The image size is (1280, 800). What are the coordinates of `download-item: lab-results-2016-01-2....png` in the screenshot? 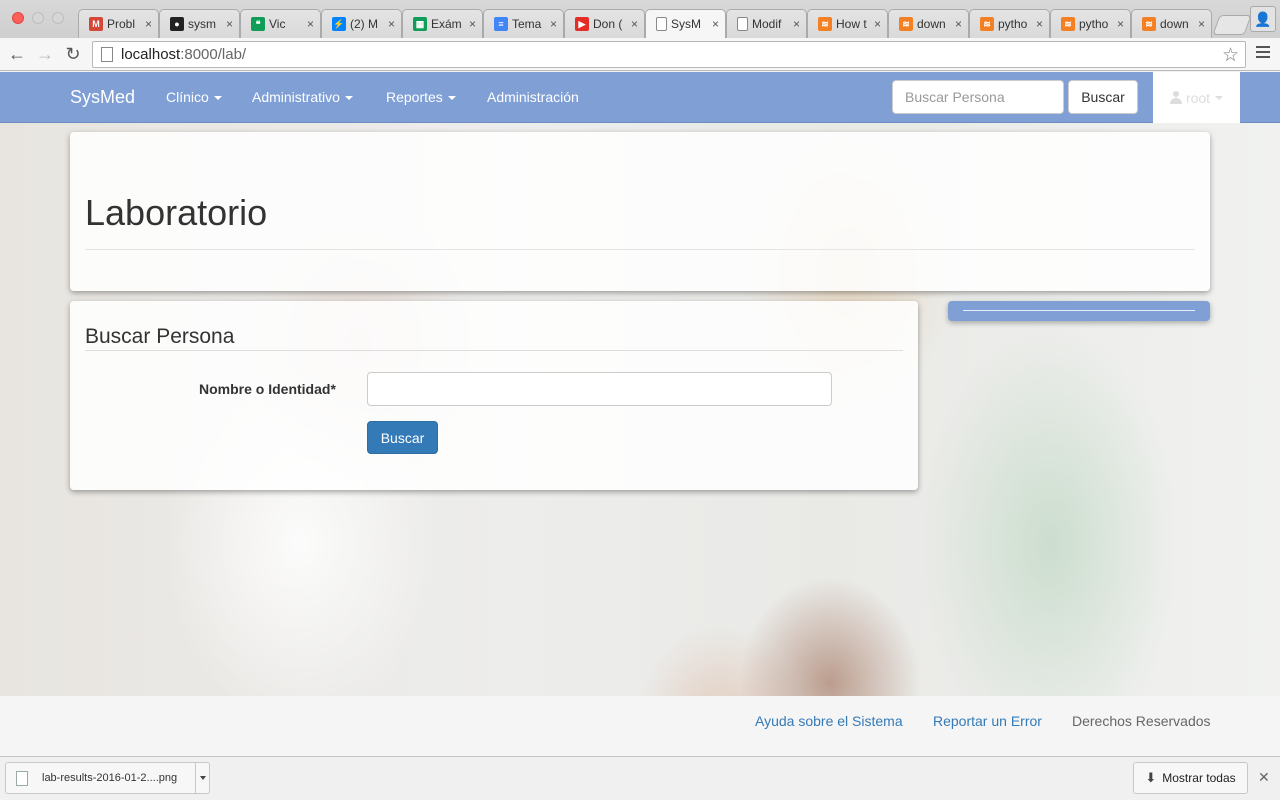 It's located at (107, 778).